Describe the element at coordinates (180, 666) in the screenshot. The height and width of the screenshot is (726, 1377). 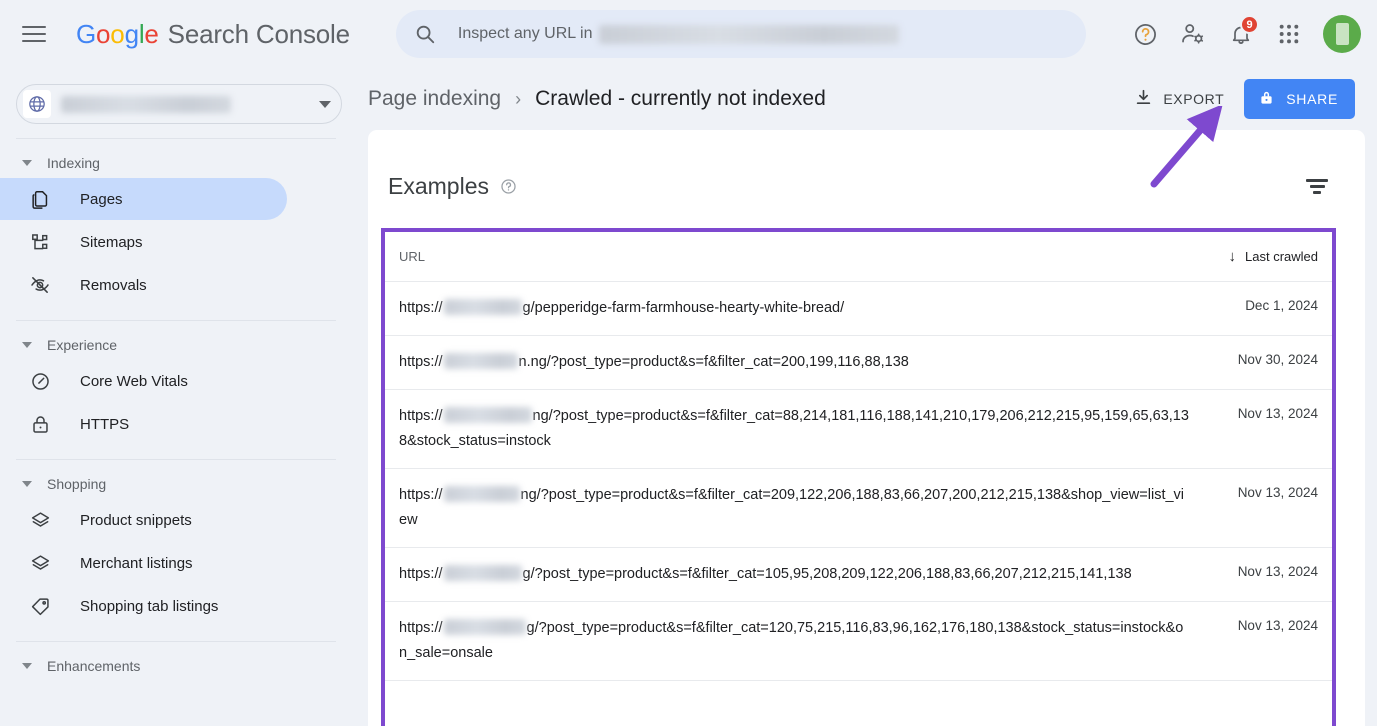
I see `sidebar-group-enhancements: Enhancements` at that location.